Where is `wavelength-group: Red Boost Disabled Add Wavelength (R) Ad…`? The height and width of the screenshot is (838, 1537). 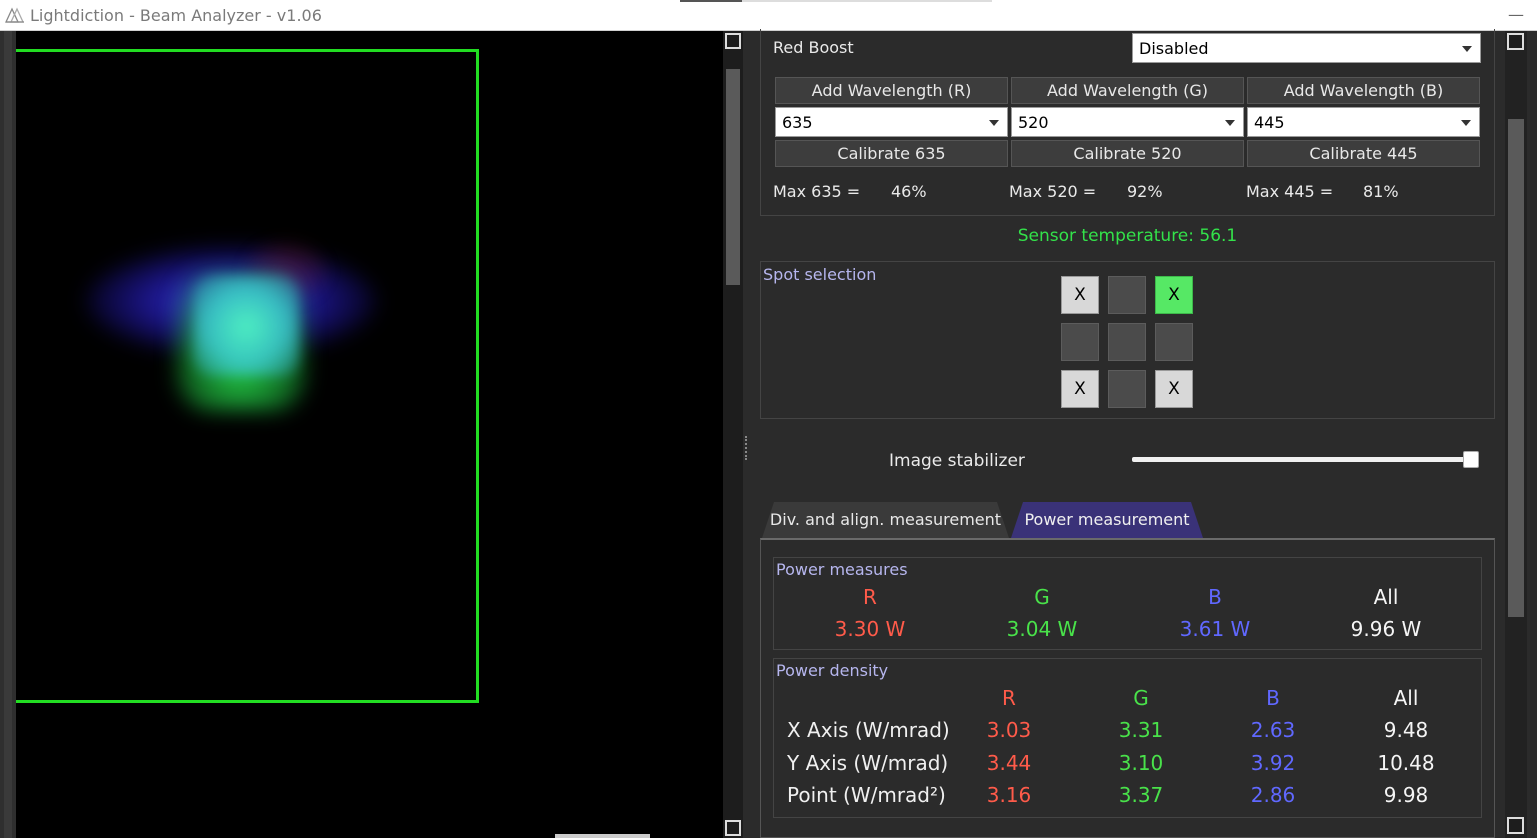 wavelength-group: Red Boost Disabled Add Wavelength (R) Ad… is located at coordinates (1127, 122).